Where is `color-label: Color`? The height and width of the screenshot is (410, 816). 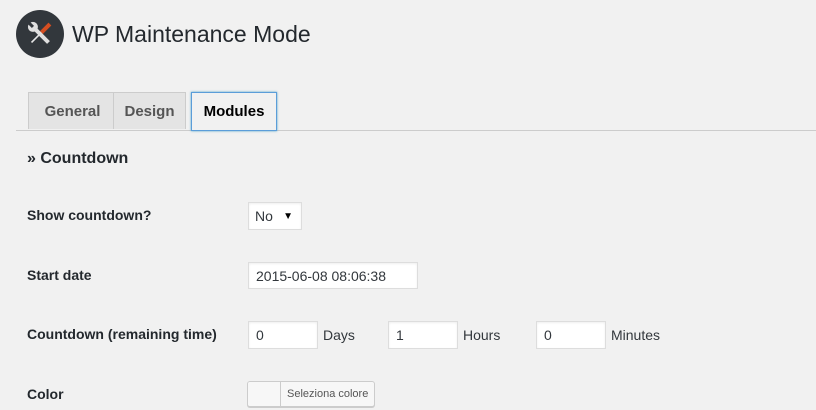 color-label: Color is located at coordinates (45, 394).